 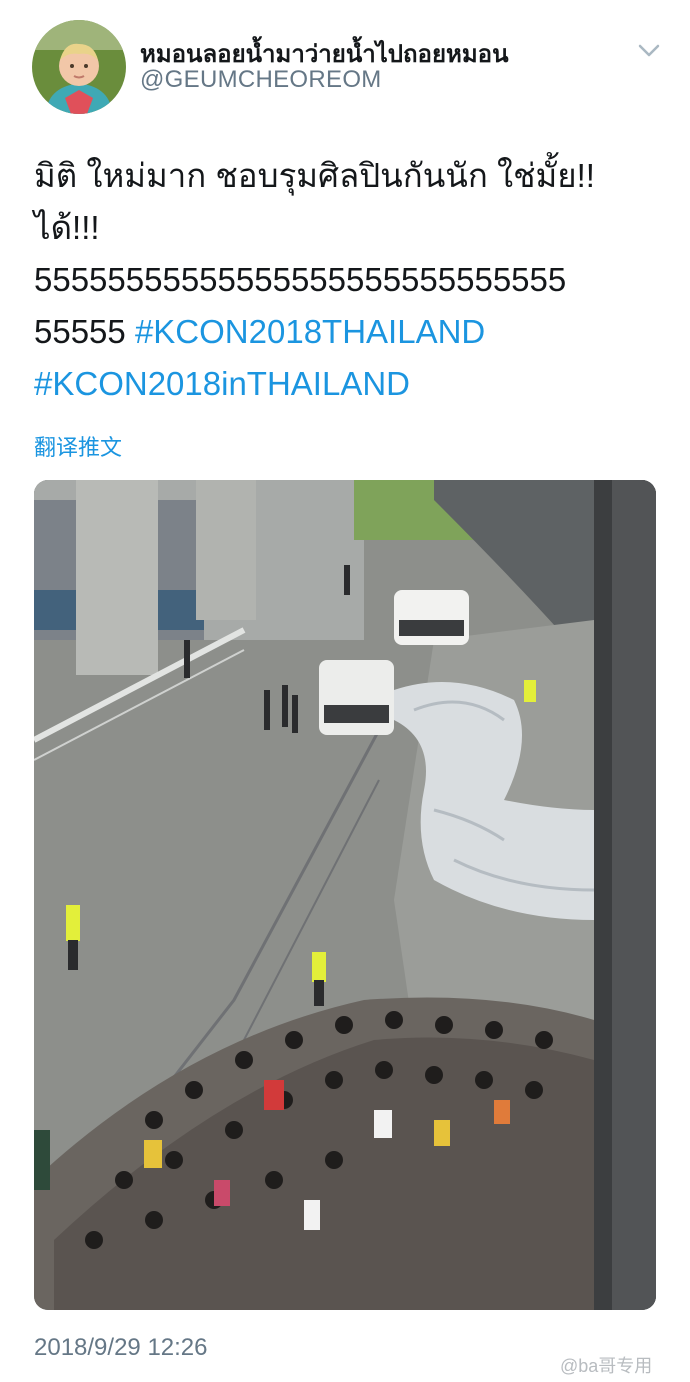 What do you see at coordinates (310, 331) in the screenshot?
I see `hashtag-link: #KCON2018THAILAND` at bounding box center [310, 331].